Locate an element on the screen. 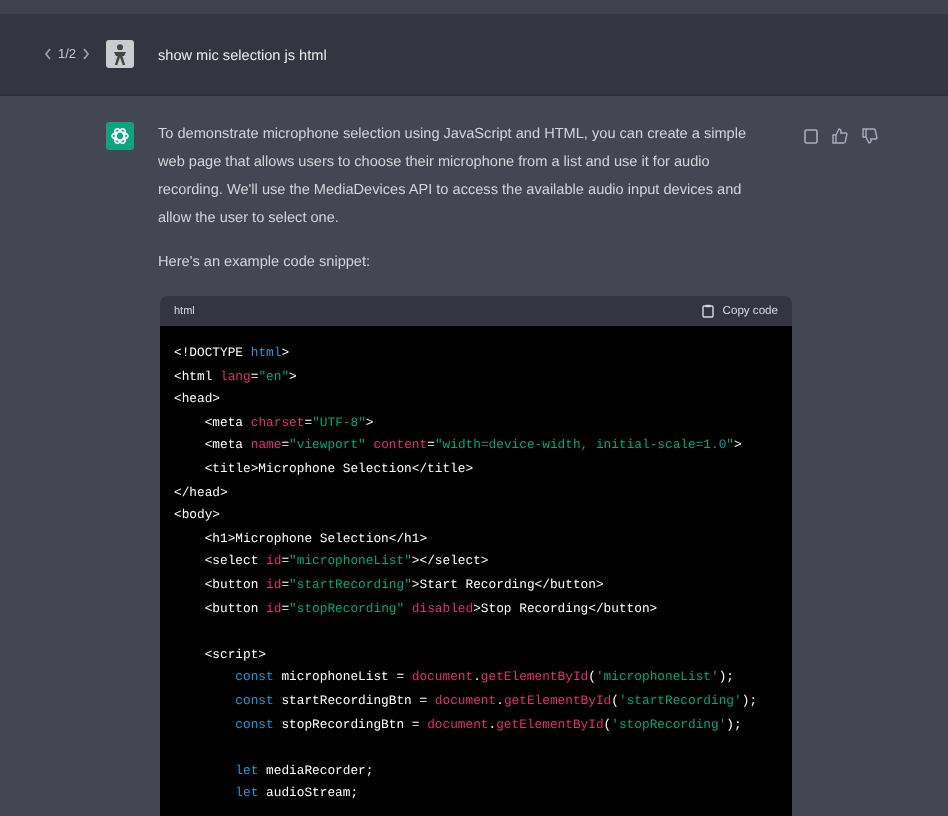 The image size is (948, 816). next-icon is located at coordinates (86, 54).